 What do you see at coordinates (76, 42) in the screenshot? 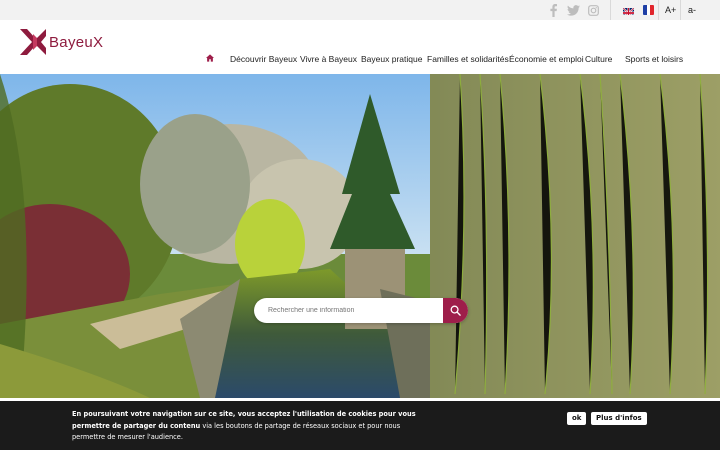
I see `logo-text: BayeuX` at bounding box center [76, 42].